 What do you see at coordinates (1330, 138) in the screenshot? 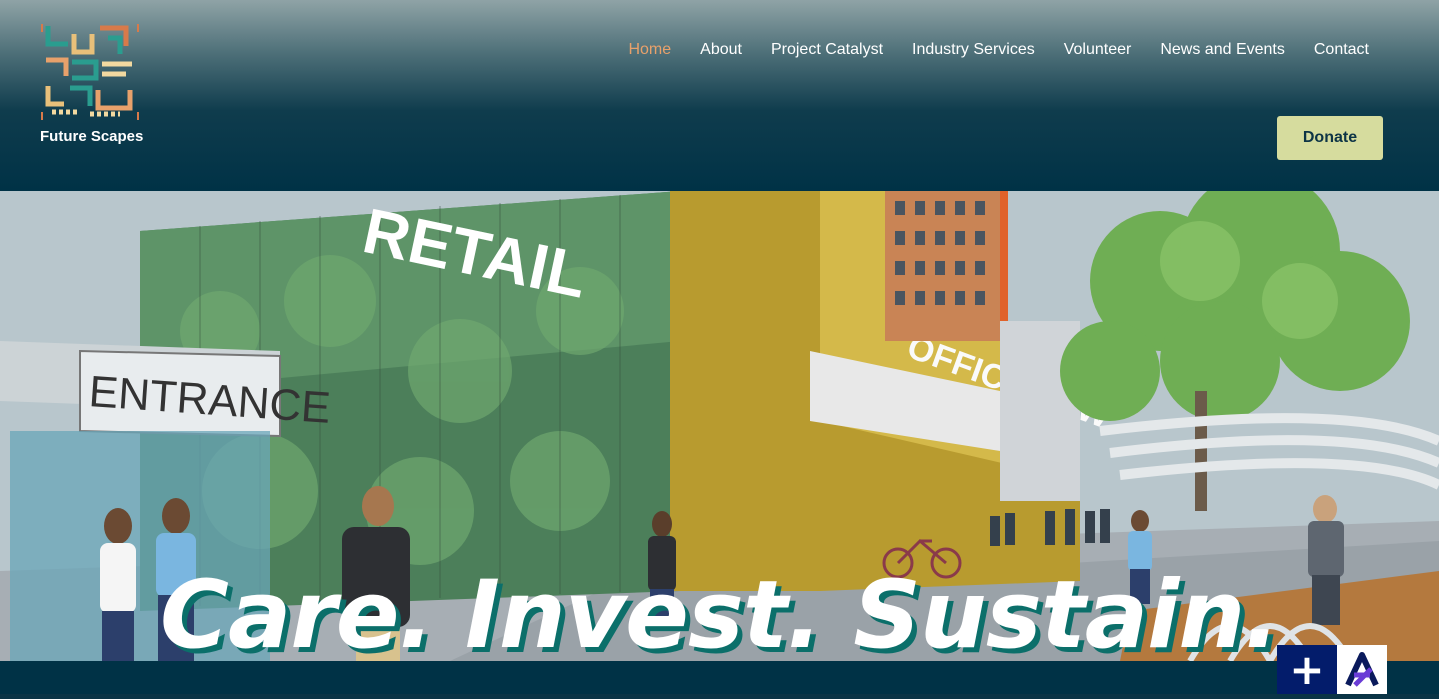
I see `donate-button: Donate` at bounding box center [1330, 138].